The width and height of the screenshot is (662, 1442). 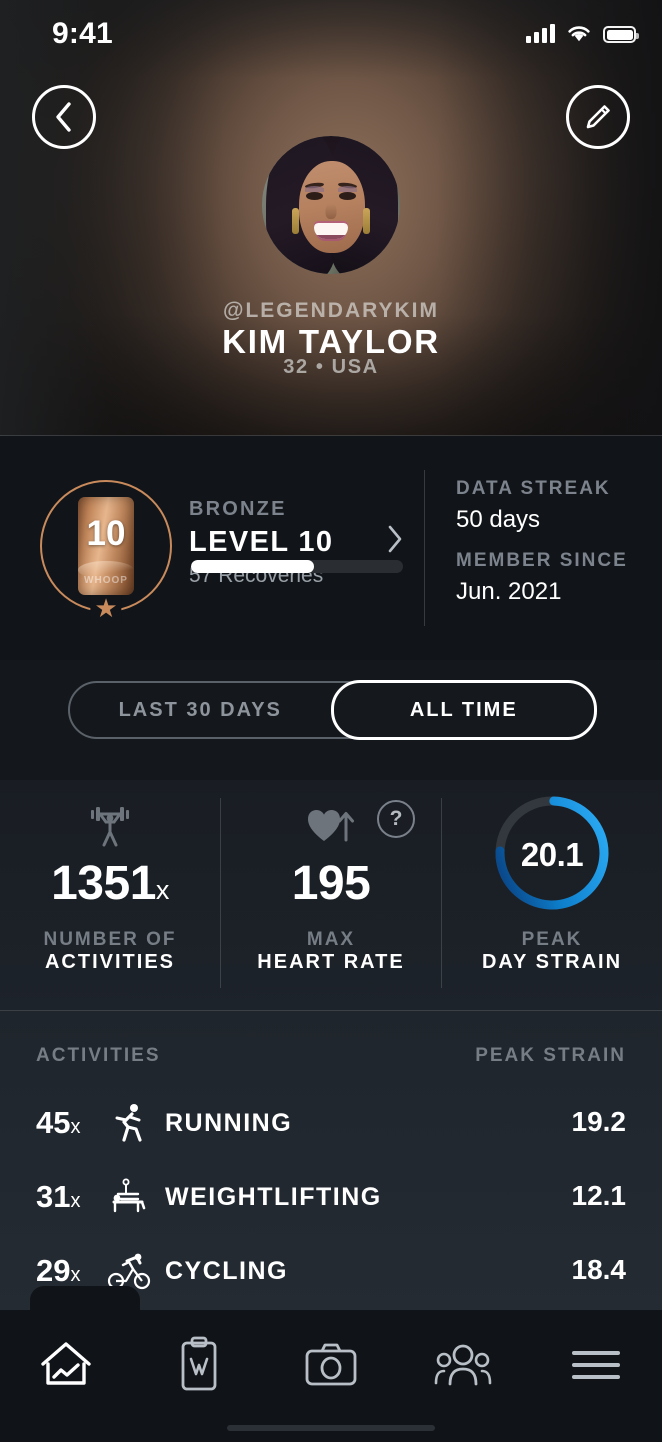 What do you see at coordinates (498, 519) in the screenshot?
I see `data-streak-value: 50 days` at bounding box center [498, 519].